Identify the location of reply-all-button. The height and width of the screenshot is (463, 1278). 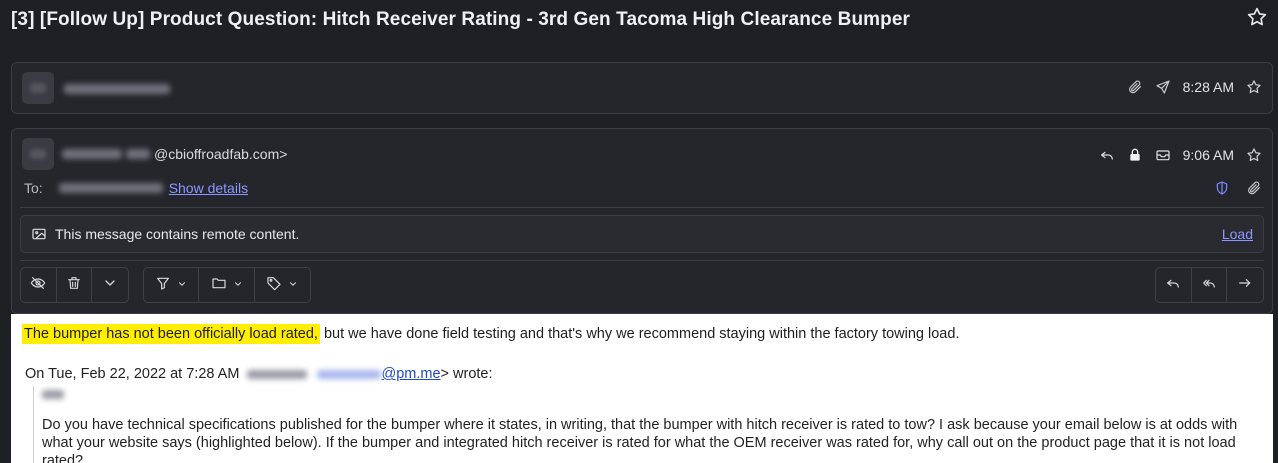
(1210, 285).